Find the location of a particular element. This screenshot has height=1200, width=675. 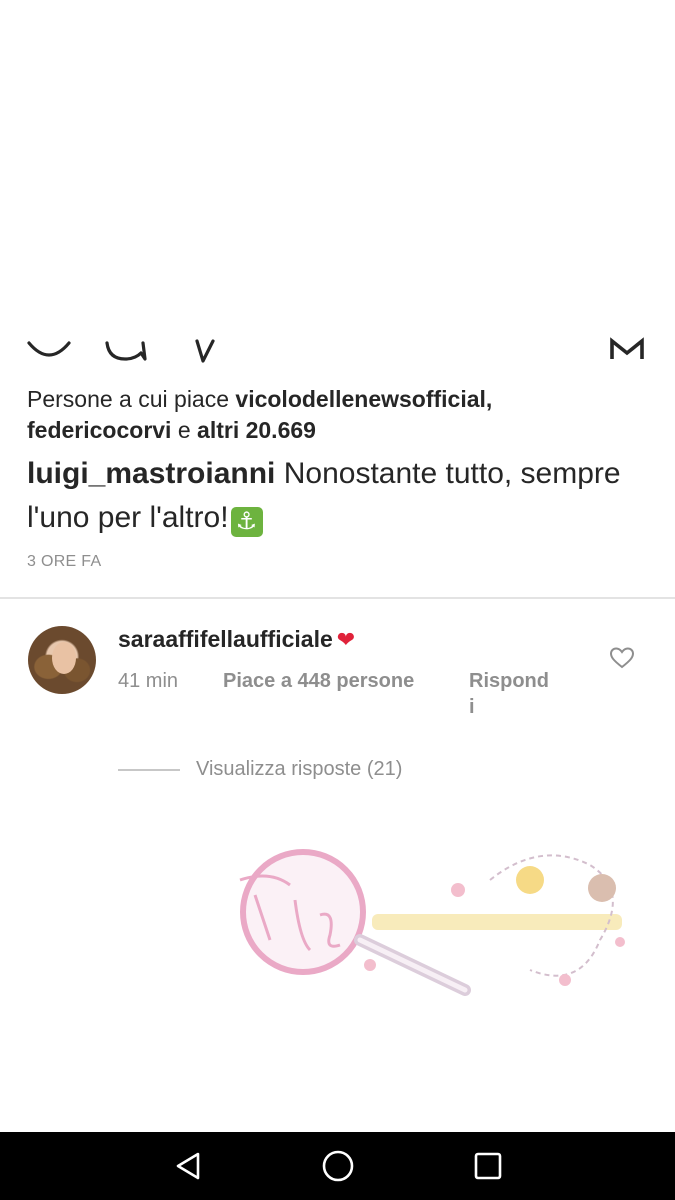

watermark-logo is located at coordinates (420, 922).